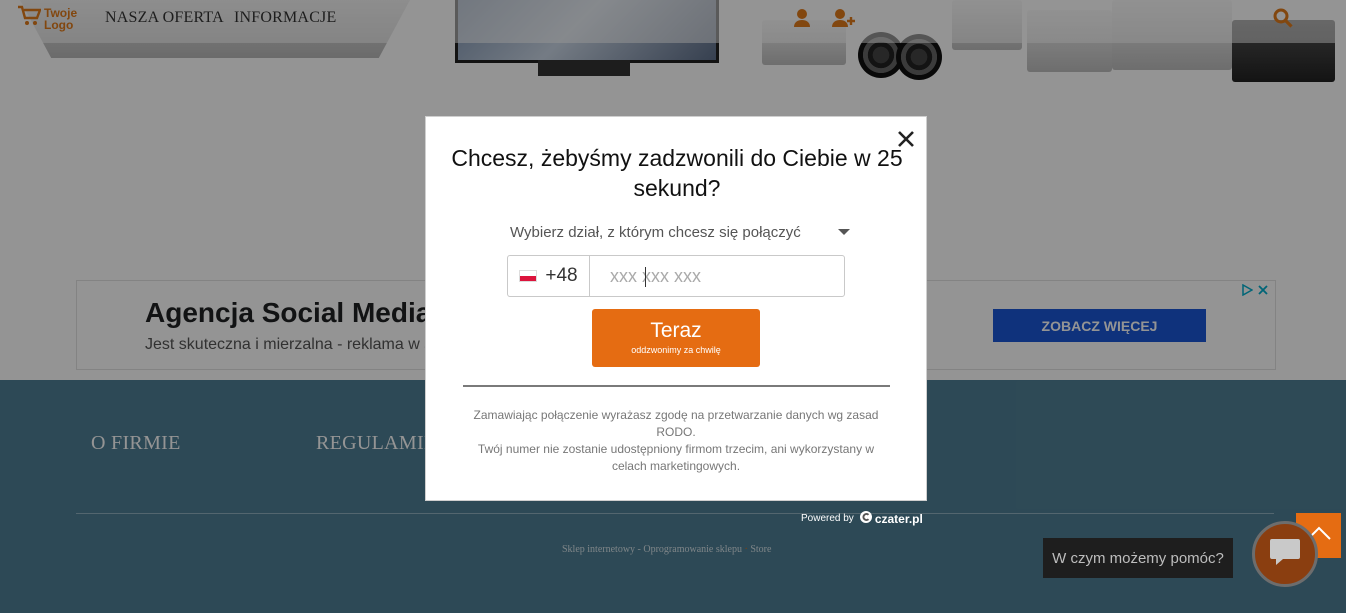 The height and width of the screenshot is (613, 1346). I want to click on phone-input, so click(717, 276).